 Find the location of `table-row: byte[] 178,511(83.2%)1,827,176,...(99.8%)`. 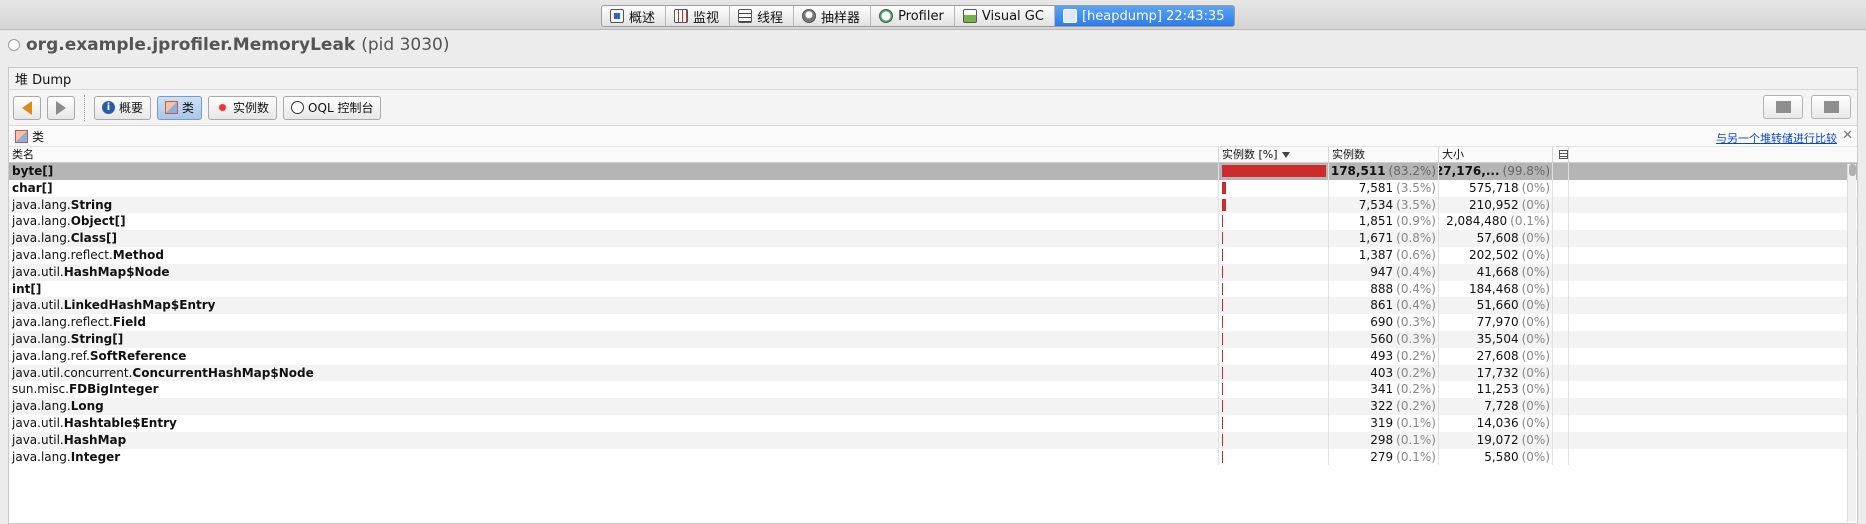

table-row: byte[] 178,511(83.2%)1,827,176,...(99.8%) is located at coordinates (933, 171).